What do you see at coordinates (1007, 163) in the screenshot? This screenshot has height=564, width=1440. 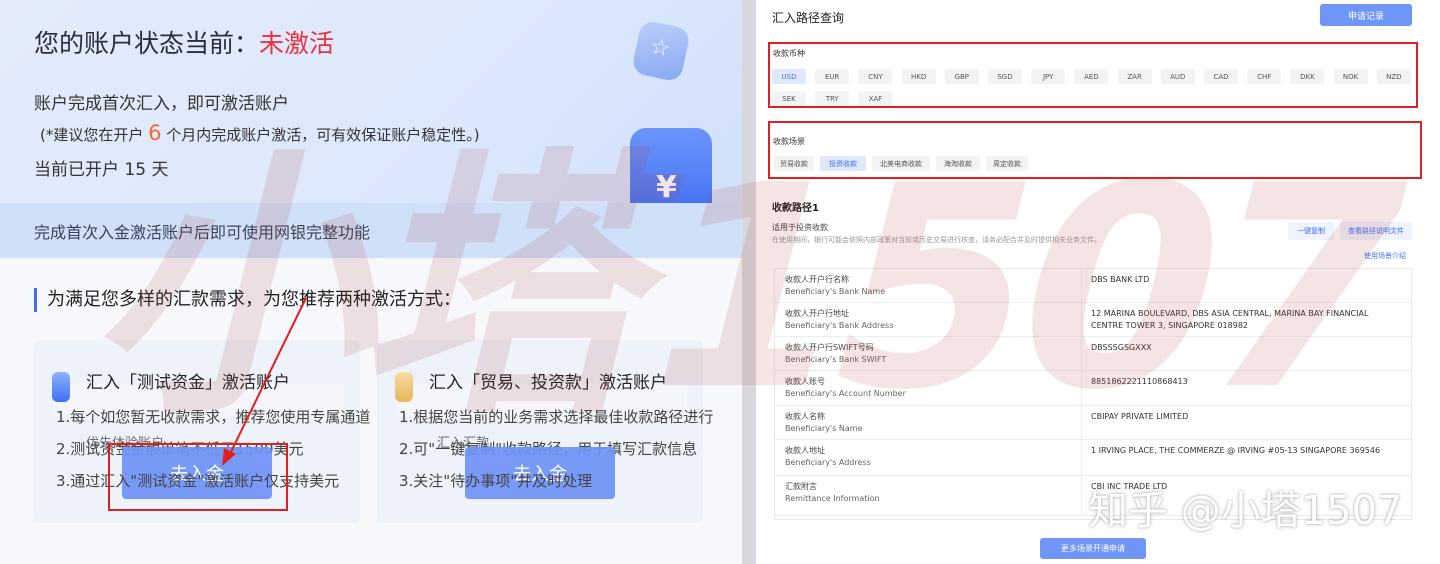 I see `scene-chip: 周定收款` at bounding box center [1007, 163].